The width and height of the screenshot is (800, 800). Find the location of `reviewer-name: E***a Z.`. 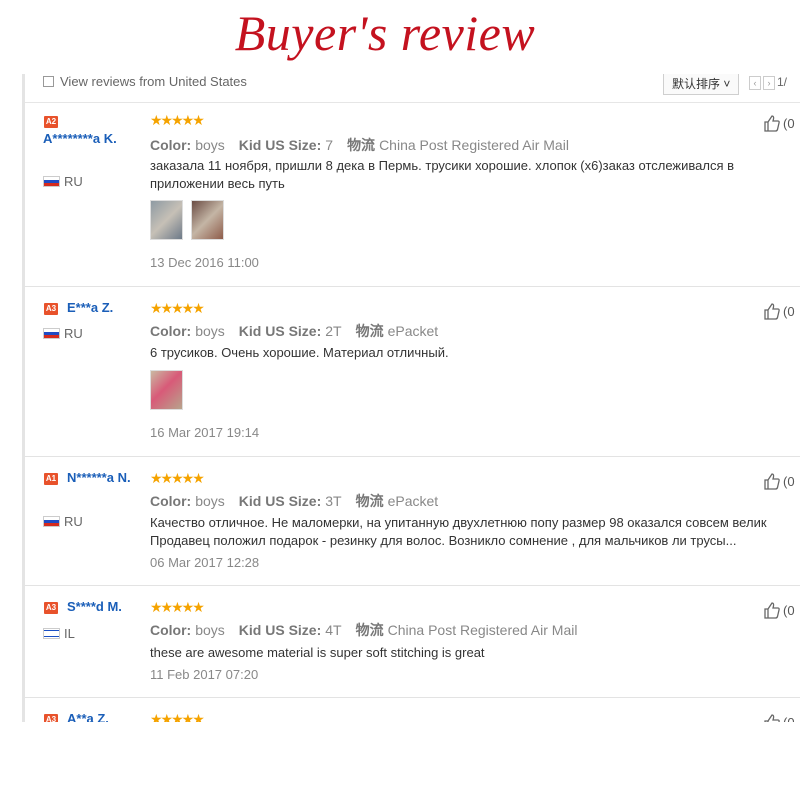

reviewer-name: E***a Z. is located at coordinates (93, 308).